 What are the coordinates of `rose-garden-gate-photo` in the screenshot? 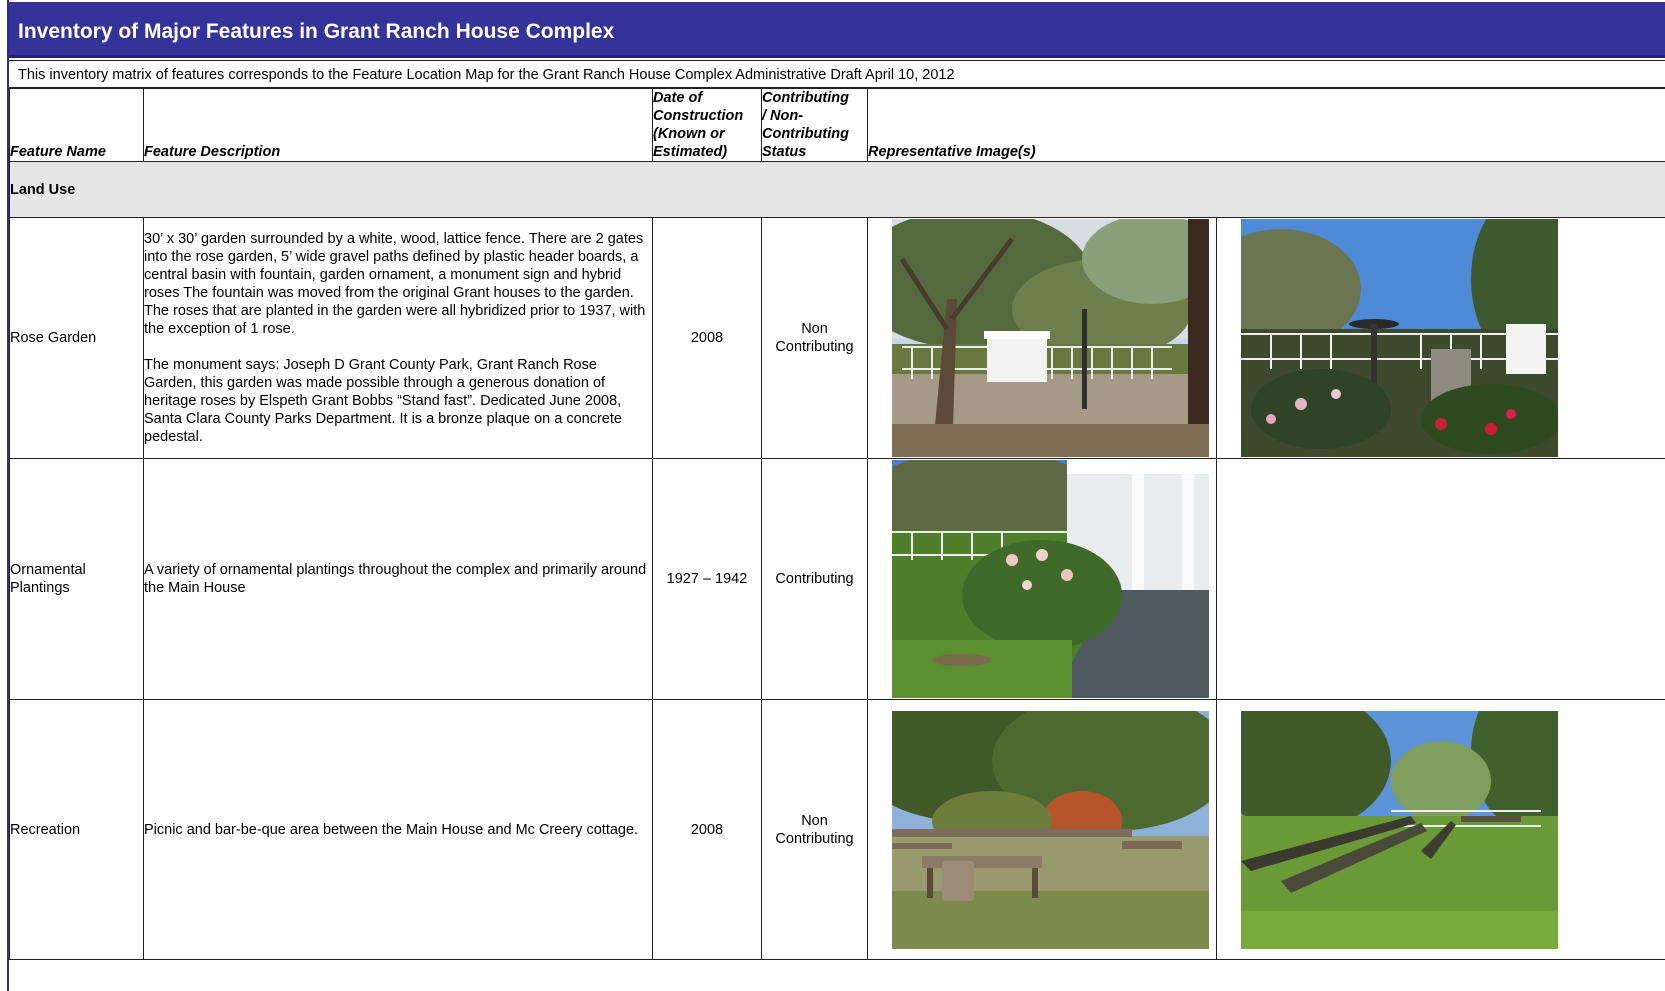 It's located at (1050, 338).